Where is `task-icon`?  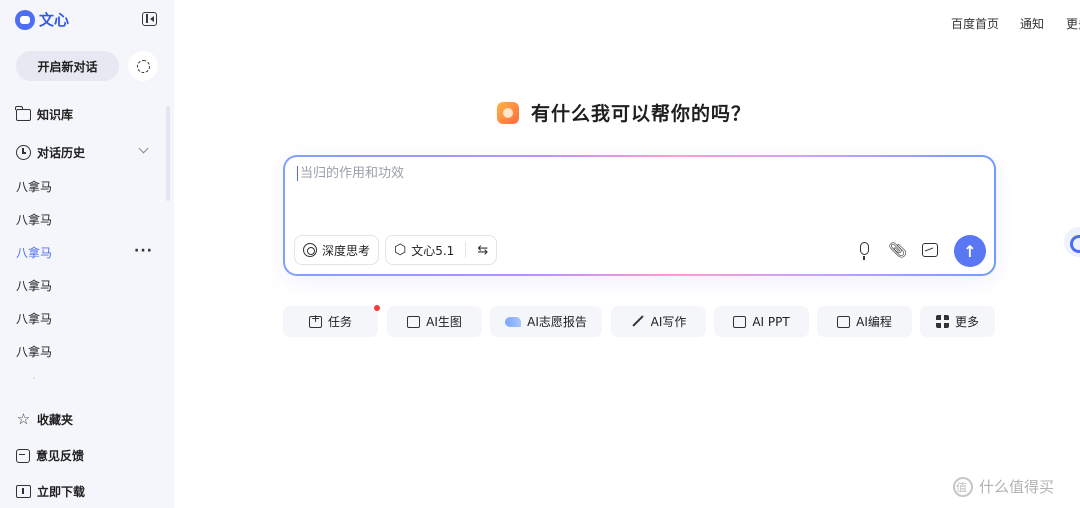
task-icon is located at coordinates (315, 320).